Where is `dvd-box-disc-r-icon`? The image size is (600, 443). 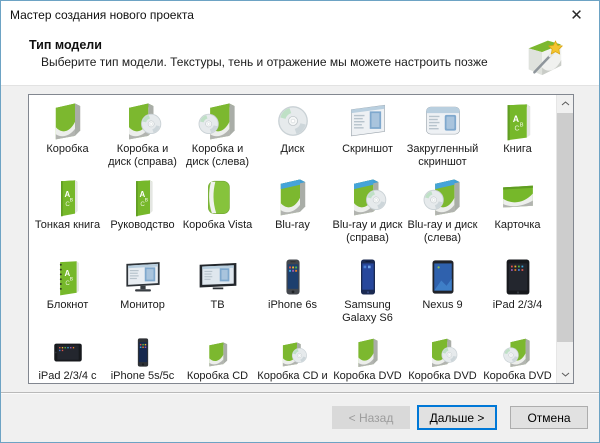 dvd-box-disc-r-icon is located at coordinates (444, 352).